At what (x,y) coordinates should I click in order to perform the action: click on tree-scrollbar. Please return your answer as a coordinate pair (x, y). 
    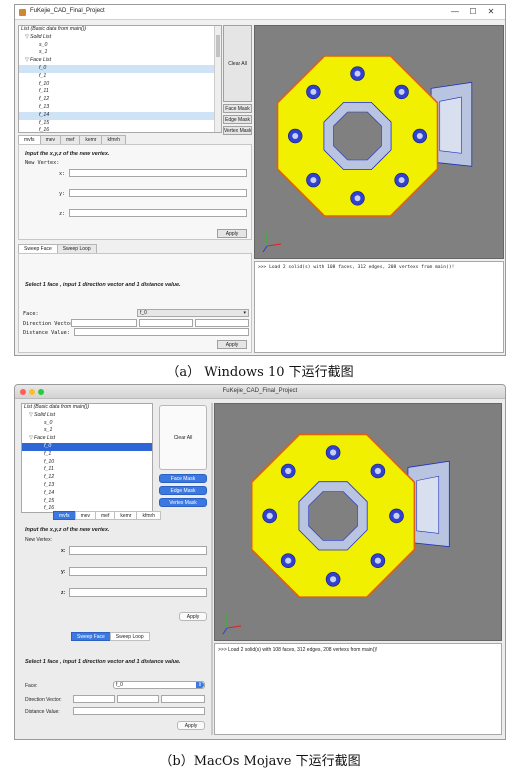
    Looking at the image, I should click on (217, 79).